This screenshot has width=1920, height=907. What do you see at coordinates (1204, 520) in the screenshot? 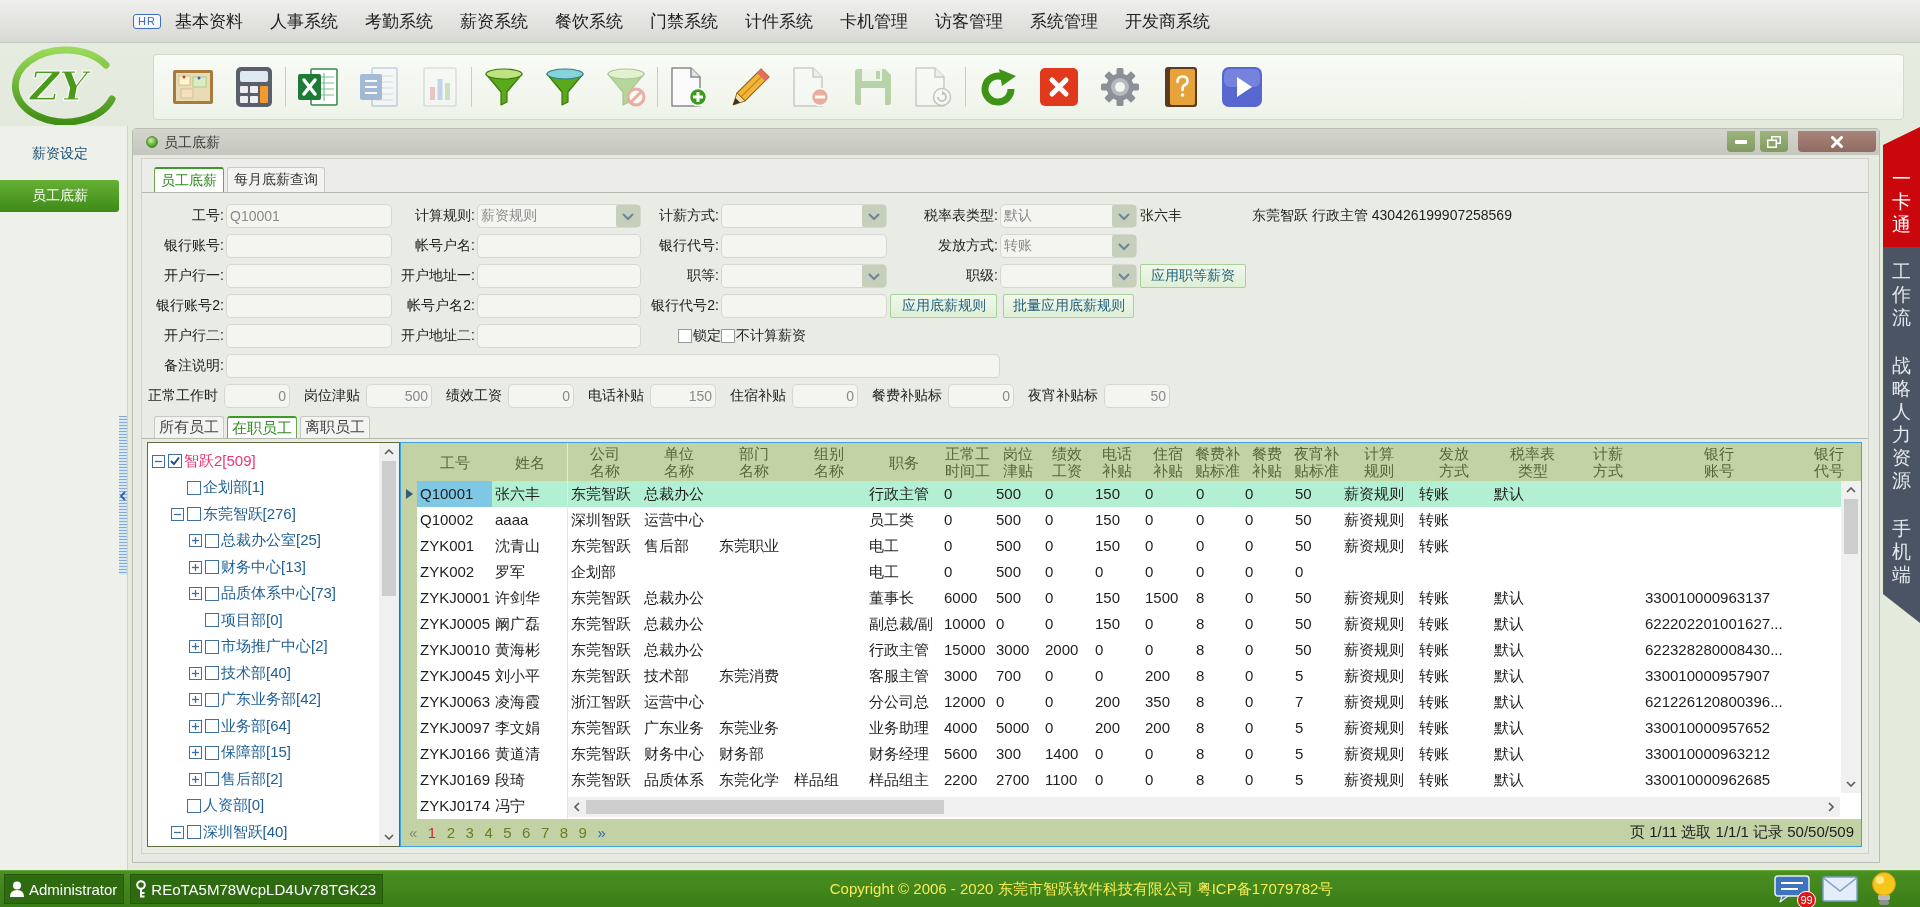
I see `table-row: 深圳智跃 运营中心 员工类 0 500 0 150 0 0 0 50 薪资规则 转账` at bounding box center [1204, 520].